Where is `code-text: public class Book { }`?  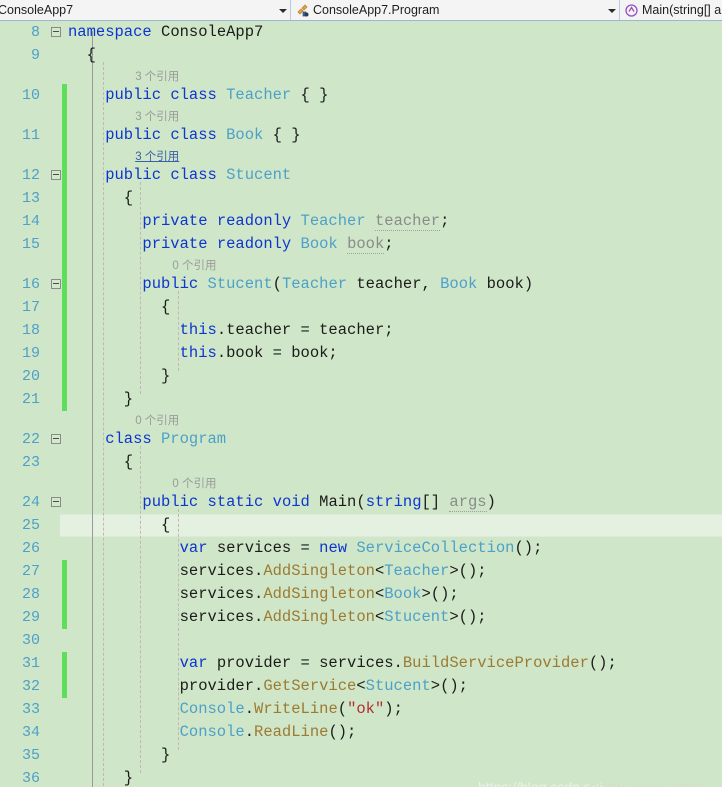
code-text: public class Book { } is located at coordinates (184, 135).